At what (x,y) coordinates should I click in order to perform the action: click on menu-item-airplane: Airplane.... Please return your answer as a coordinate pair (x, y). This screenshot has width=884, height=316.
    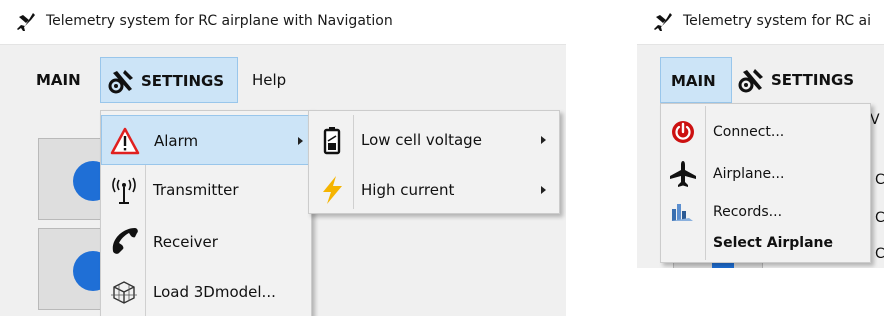
    Looking at the image, I should click on (765, 174).